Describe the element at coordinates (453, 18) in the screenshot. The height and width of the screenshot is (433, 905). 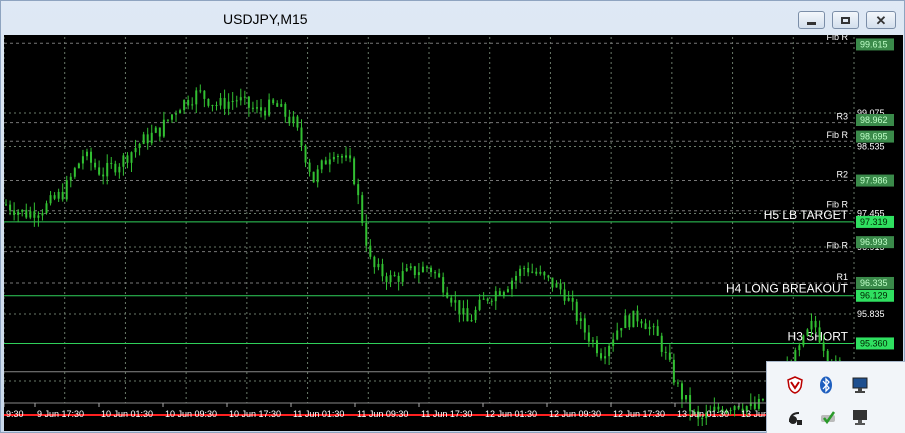
I see `title-bar: USDJPY,M15 ✕` at that location.